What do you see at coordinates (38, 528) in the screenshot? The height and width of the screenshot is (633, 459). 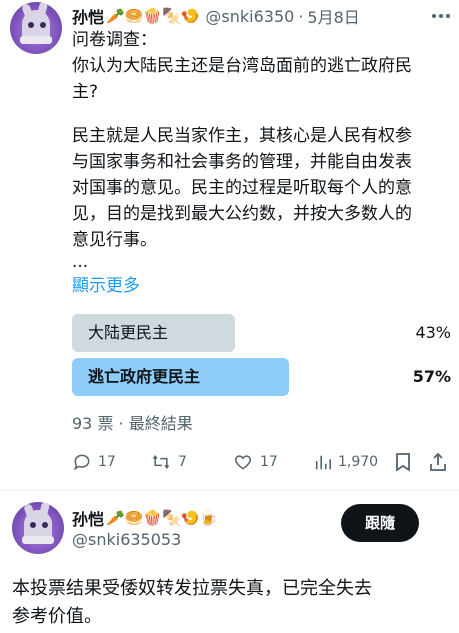 I see `reply-avatar` at bounding box center [38, 528].